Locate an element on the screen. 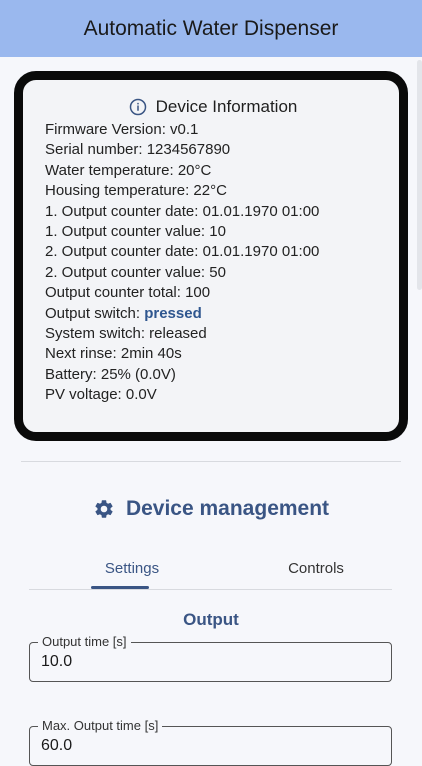 Image resolution: width=422 pixels, height=766 pixels. system-switch: System switch: released is located at coordinates (126, 334).